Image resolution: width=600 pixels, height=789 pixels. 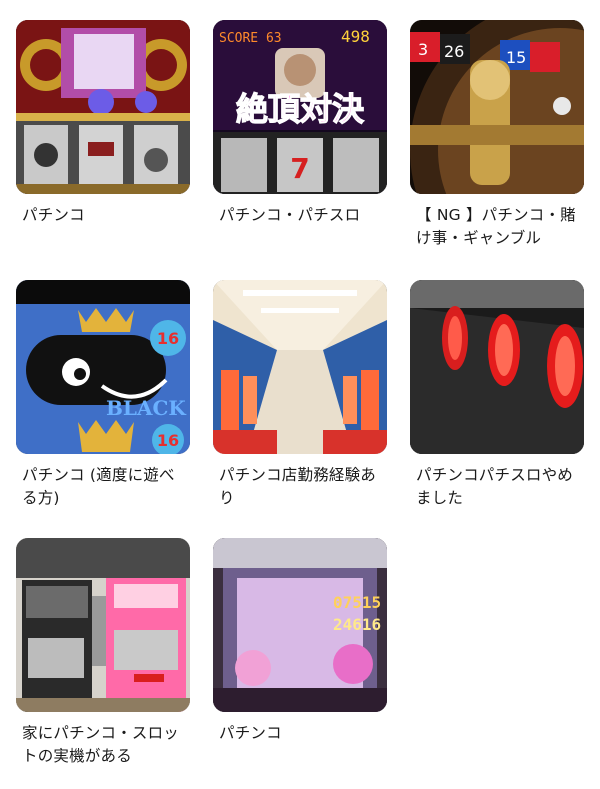 I want to click on black-cat-character-icon: 16 BLACK 16, so click(x=103, y=367).